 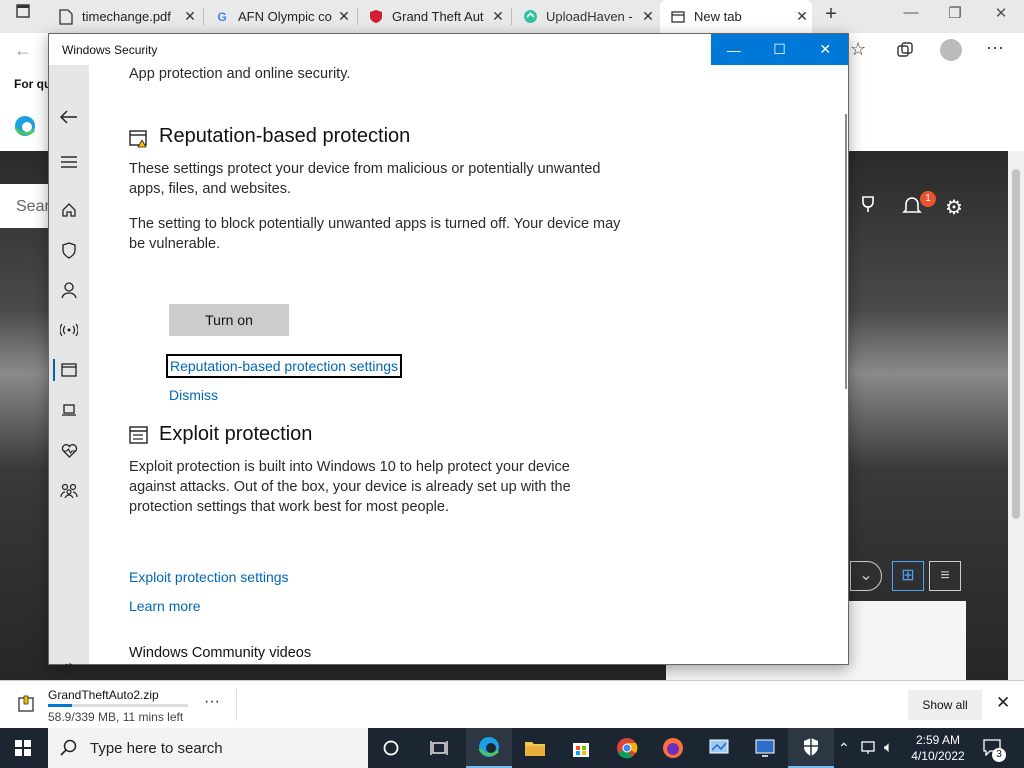 What do you see at coordinates (678, 17) in the screenshot?
I see `newtab-icon` at bounding box center [678, 17].